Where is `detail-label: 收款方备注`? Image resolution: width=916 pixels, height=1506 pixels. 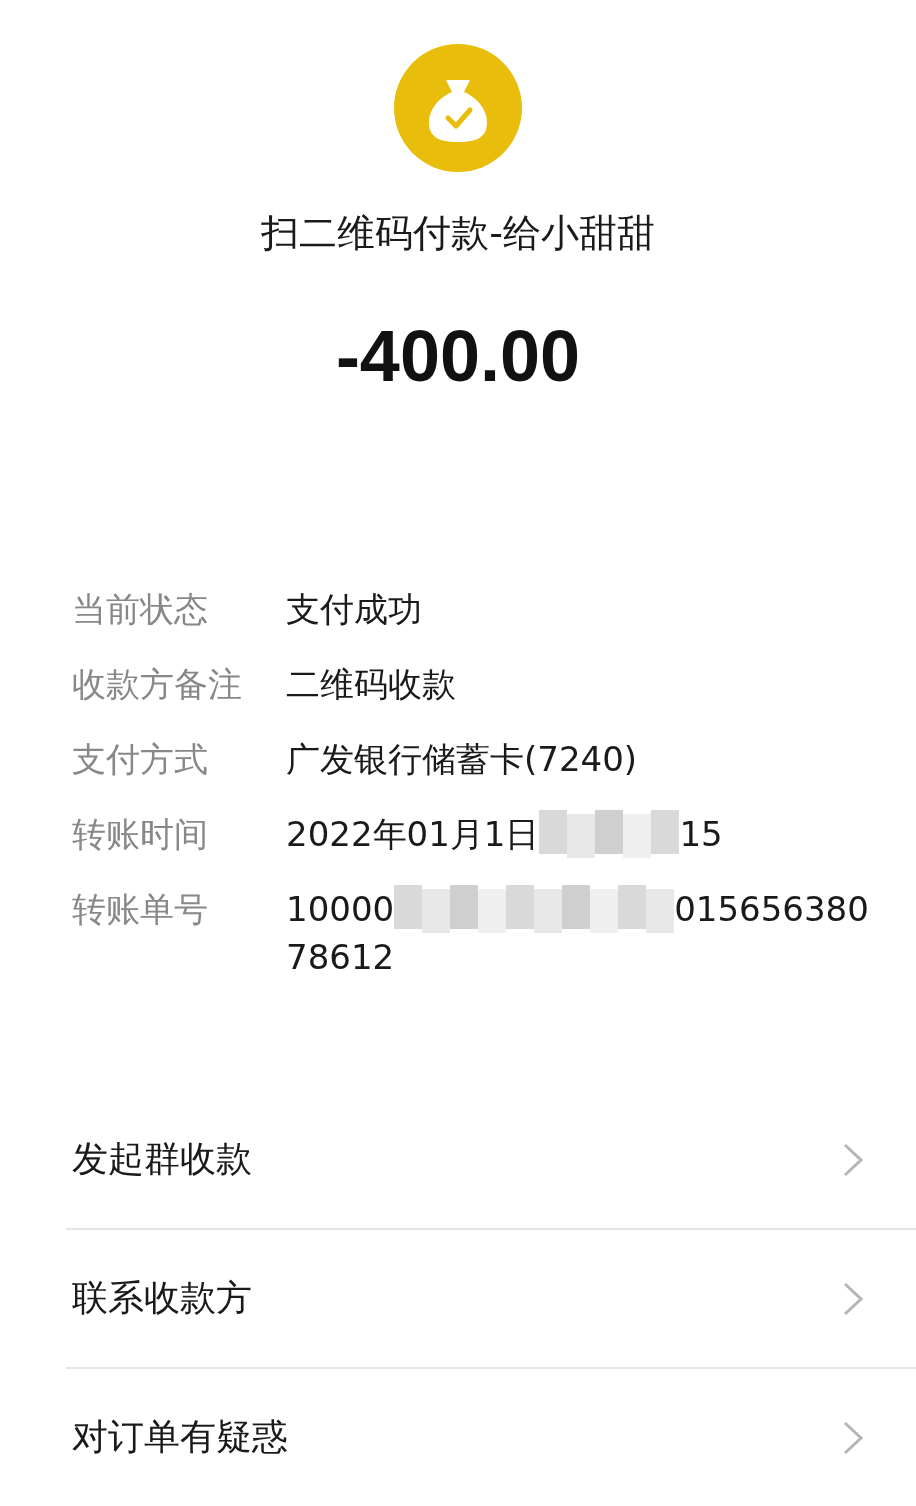
detail-label: 收款方备注 is located at coordinates (157, 684).